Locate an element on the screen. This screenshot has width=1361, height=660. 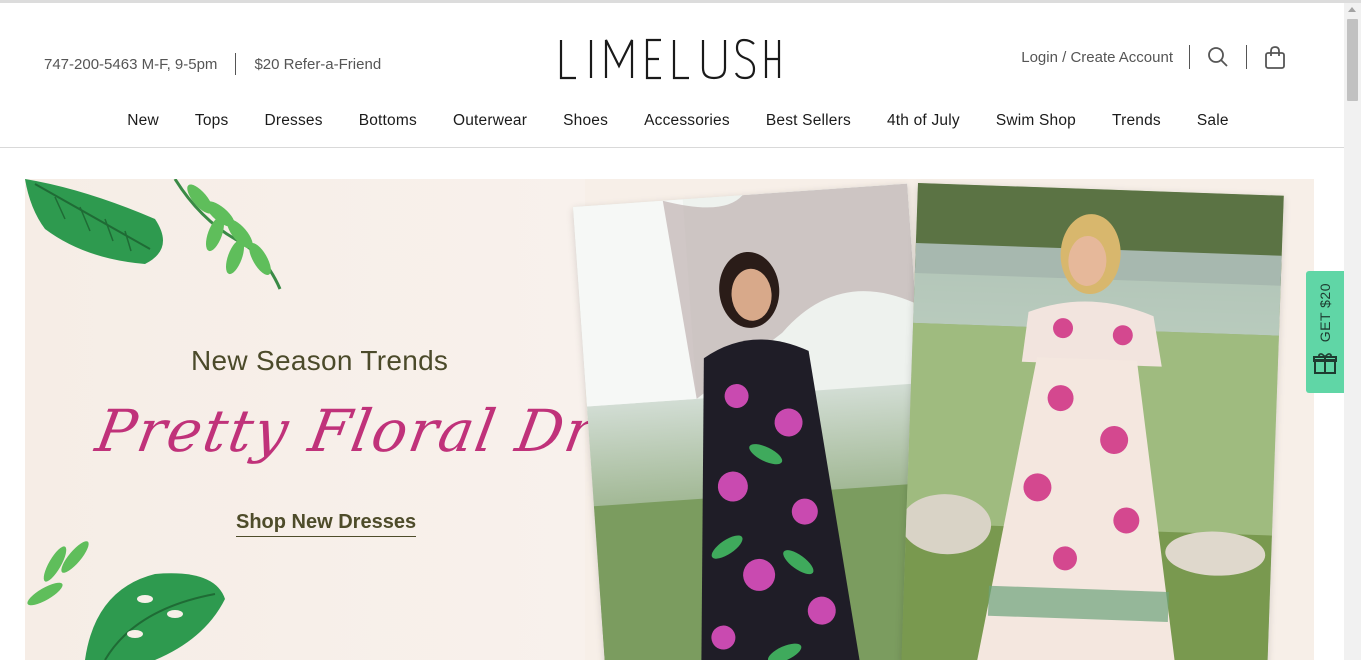
nav-item-best-sellers: Best Sellers is located at coordinates (808, 121).